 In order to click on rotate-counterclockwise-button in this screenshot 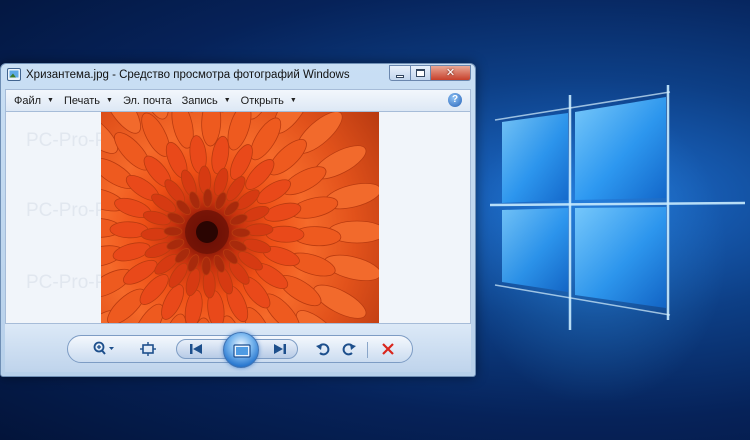, I will do `click(323, 349)`.